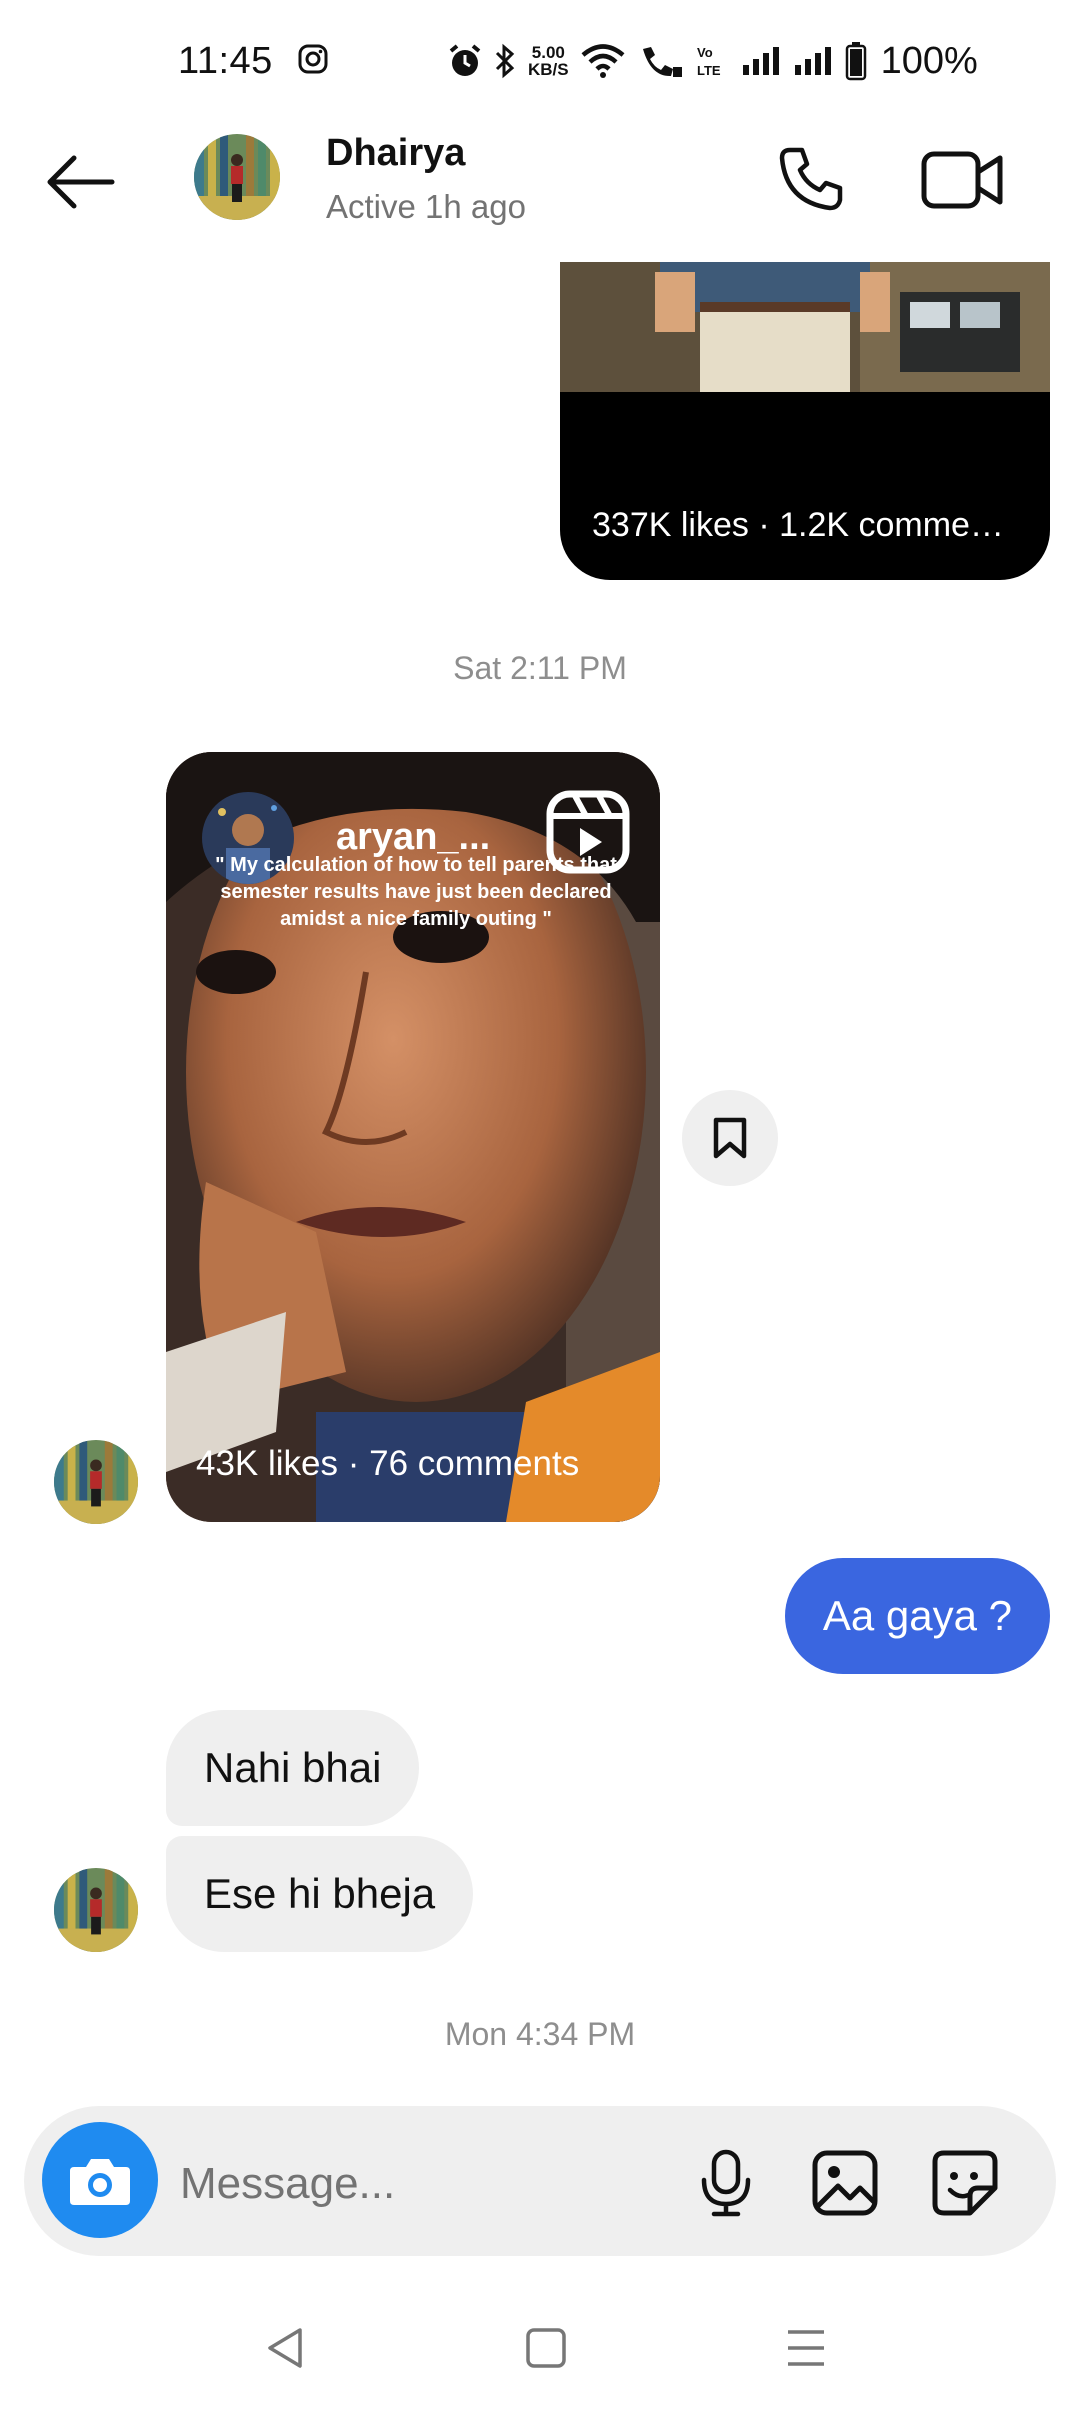  What do you see at coordinates (965, 2183) in the screenshot?
I see `sticker-icon` at bounding box center [965, 2183].